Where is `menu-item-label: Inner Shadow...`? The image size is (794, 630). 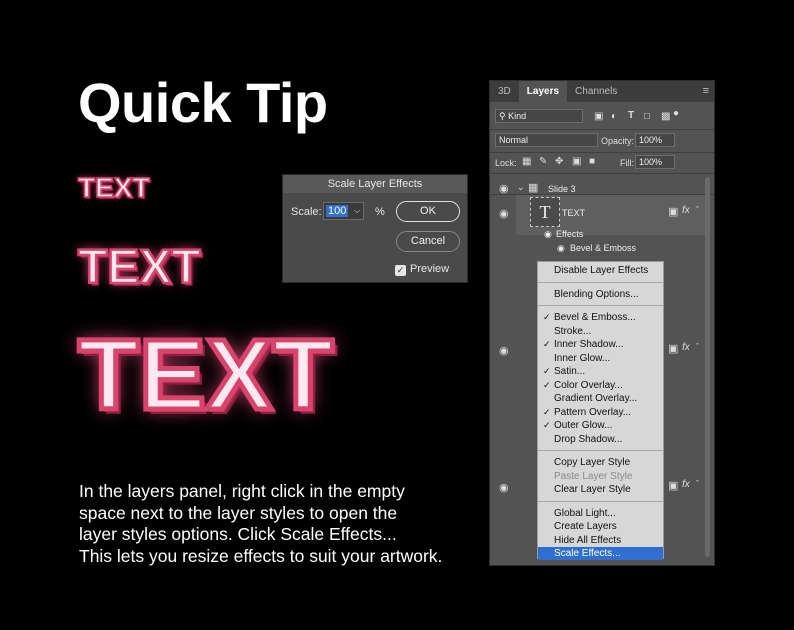 menu-item-label: Inner Shadow... is located at coordinates (589, 344).